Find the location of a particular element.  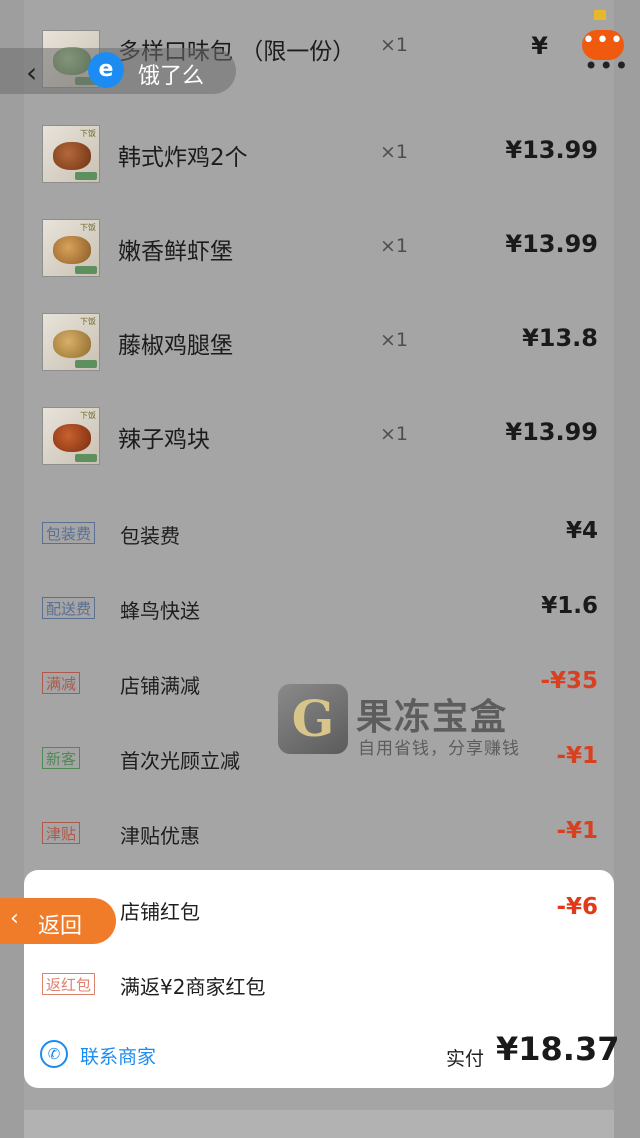

fee-label: 蜂鸟快送 is located at coordinates (160, 611).